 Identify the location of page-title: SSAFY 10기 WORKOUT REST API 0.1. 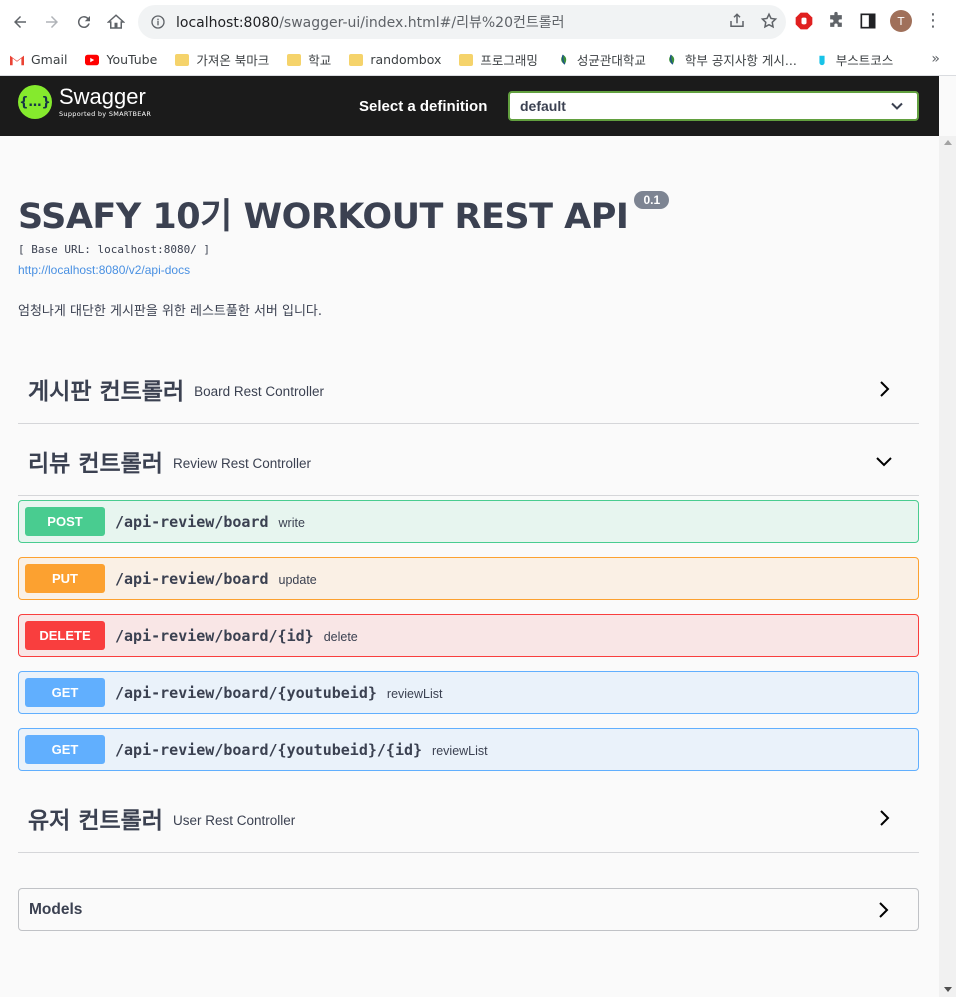
(468, 213).